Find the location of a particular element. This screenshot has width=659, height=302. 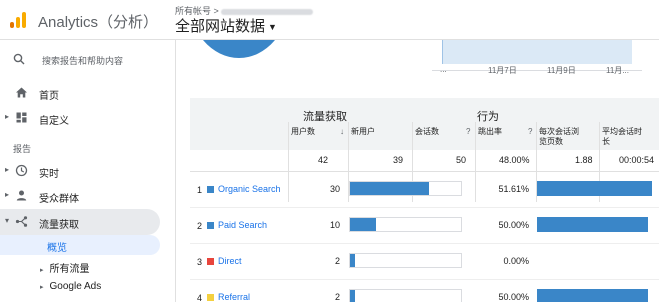

search-icon is located at coordinates (19, 59).